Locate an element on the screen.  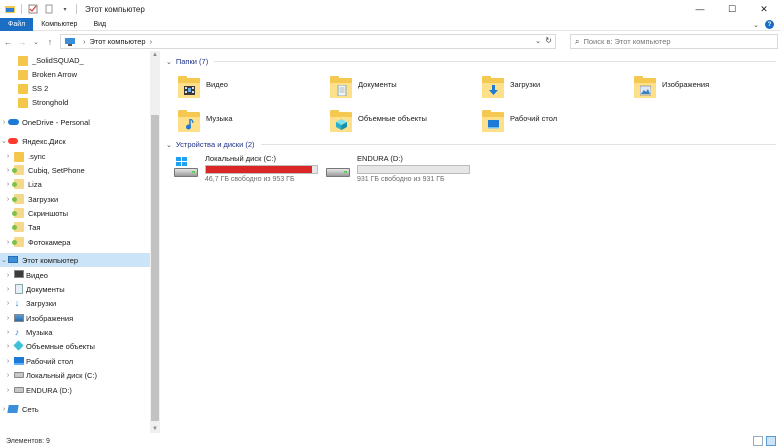
sidebar-item-yandex-disk: ⌄ Яндекс.Диск is located at coordinates (75, 141).